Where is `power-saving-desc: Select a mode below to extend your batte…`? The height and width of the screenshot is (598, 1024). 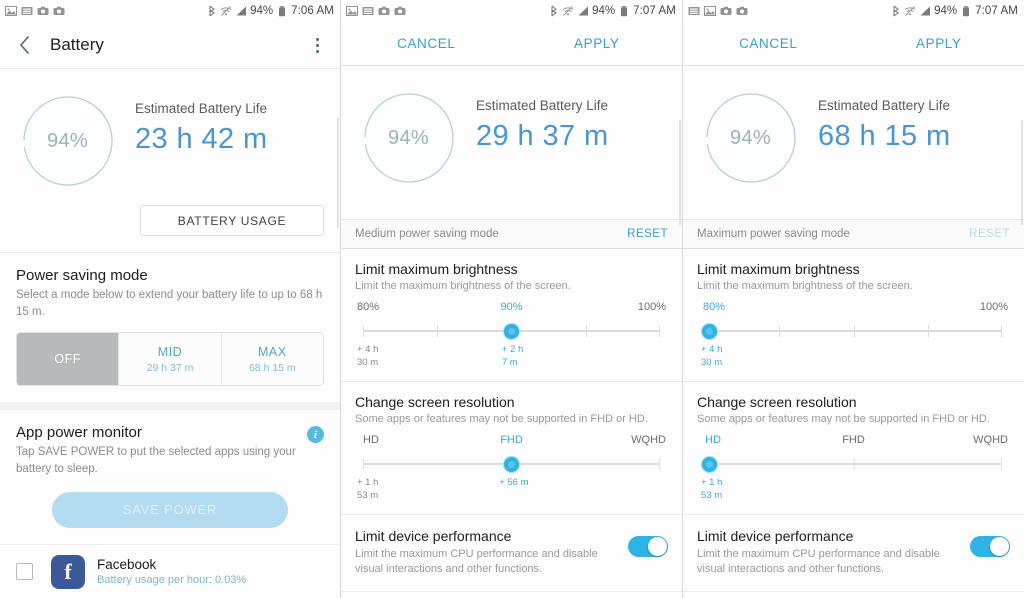 power-saving-desc: Select a mode below to extend your batte… is located at coordinates (169, 303).